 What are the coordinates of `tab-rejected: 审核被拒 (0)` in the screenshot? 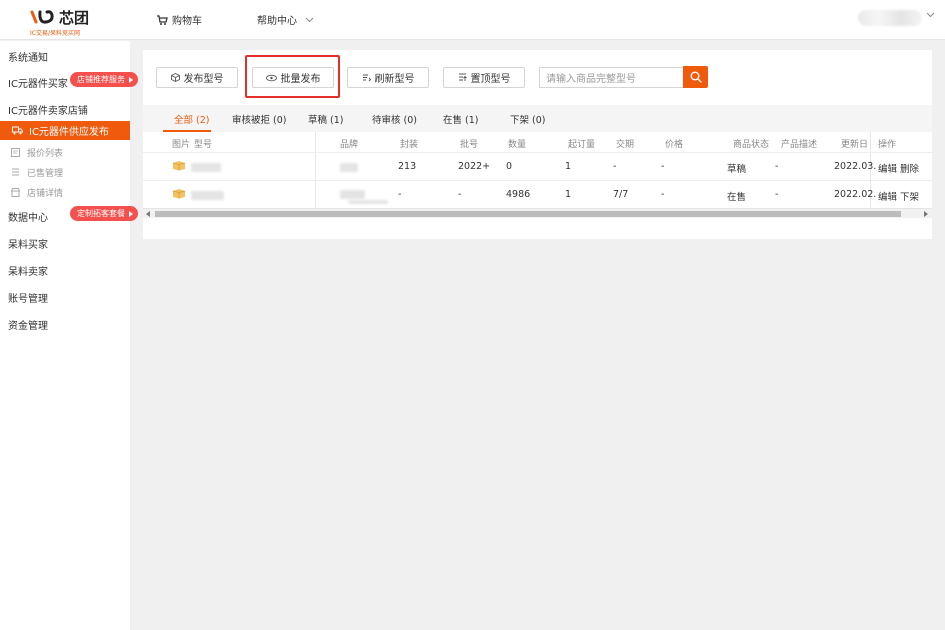 It's located at (259, 119).